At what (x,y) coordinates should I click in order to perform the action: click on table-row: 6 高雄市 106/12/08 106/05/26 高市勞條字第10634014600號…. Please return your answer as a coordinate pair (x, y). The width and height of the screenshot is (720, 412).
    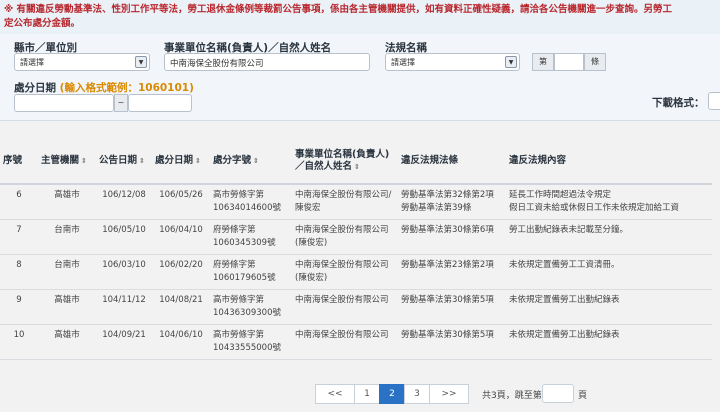
    Looking at the image, I should click on (356, 202).